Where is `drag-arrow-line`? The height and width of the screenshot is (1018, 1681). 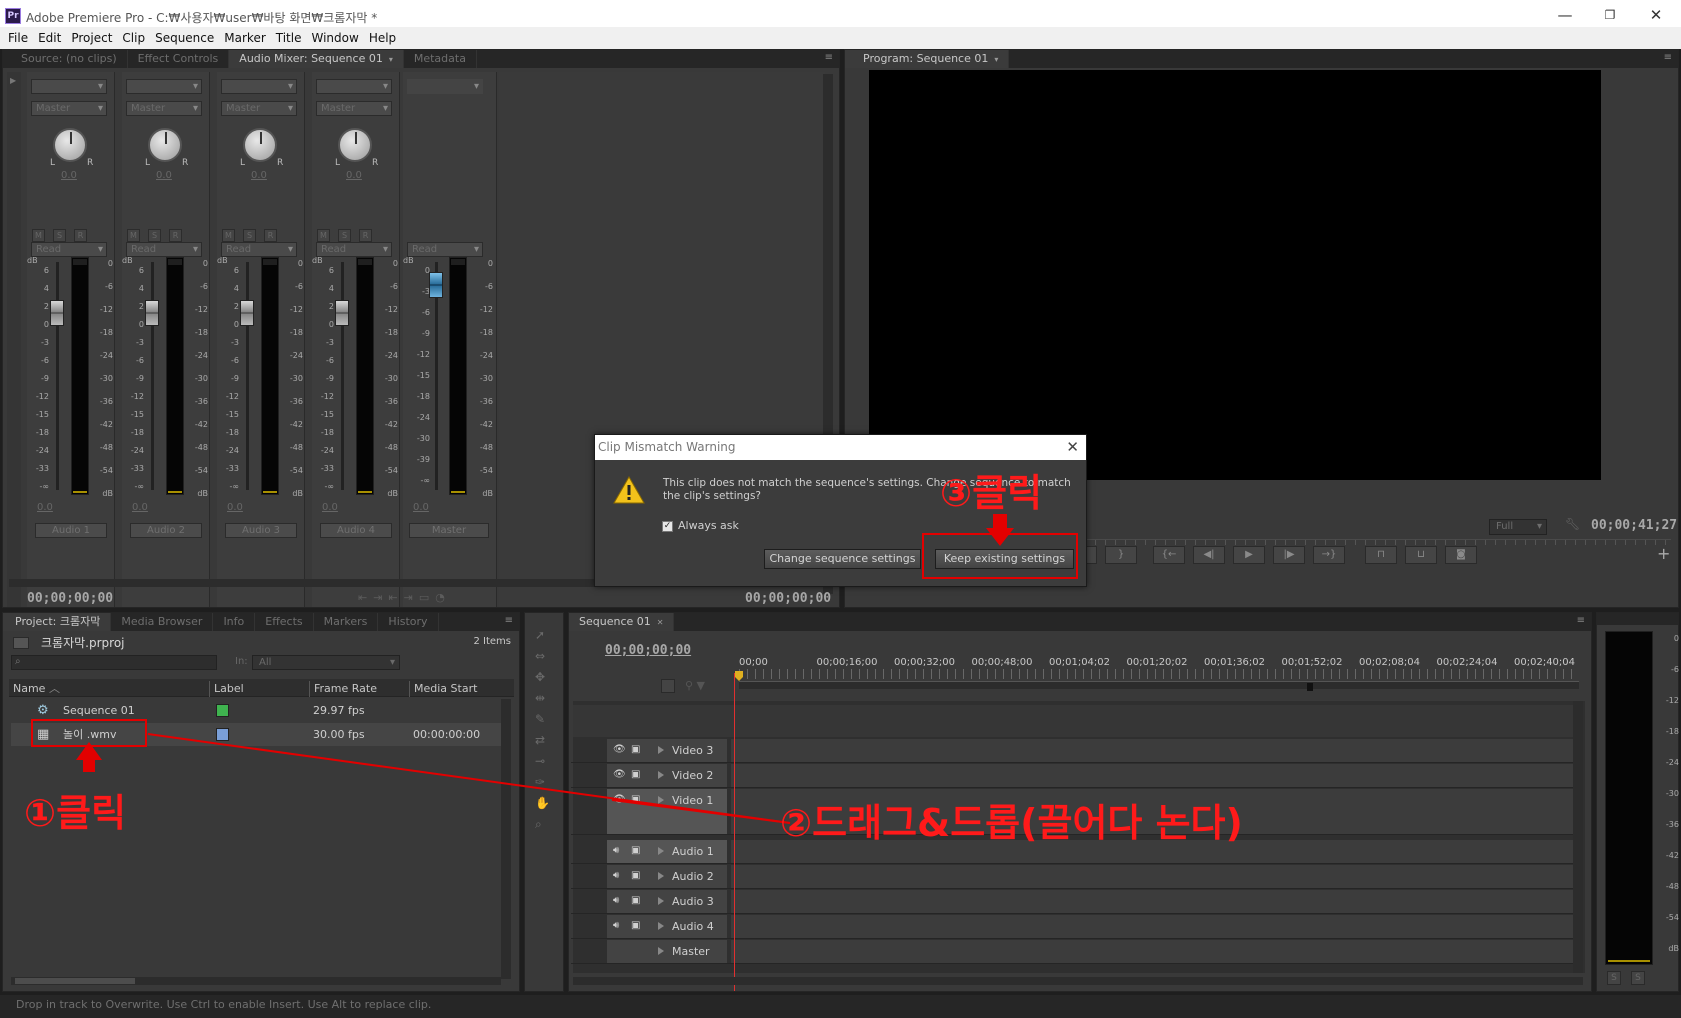 drag-arrow-line is located at coordinates (701, 811).